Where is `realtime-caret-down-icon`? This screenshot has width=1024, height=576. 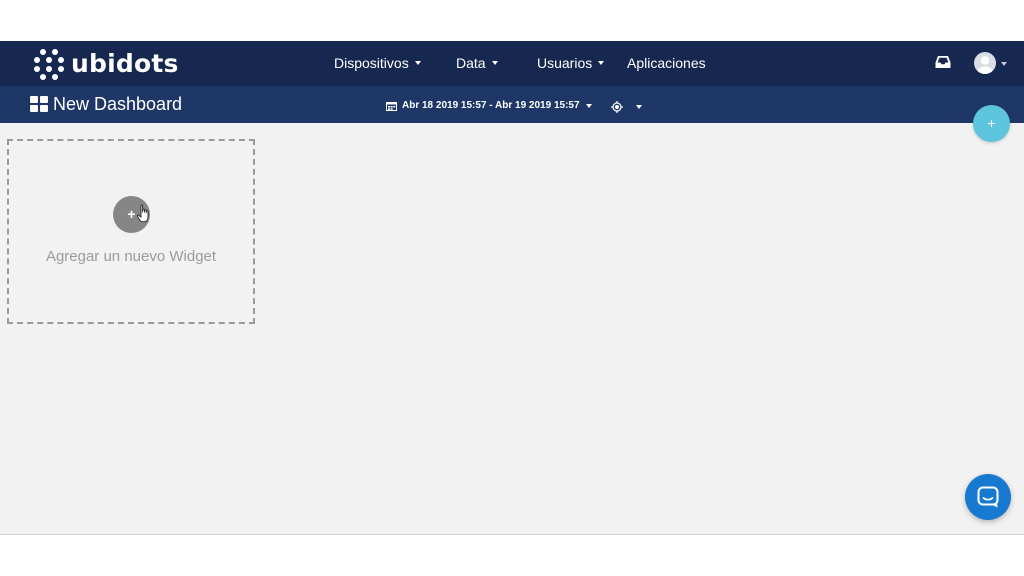
realtime-caret-down-icon is located at coordinates (639, 107).